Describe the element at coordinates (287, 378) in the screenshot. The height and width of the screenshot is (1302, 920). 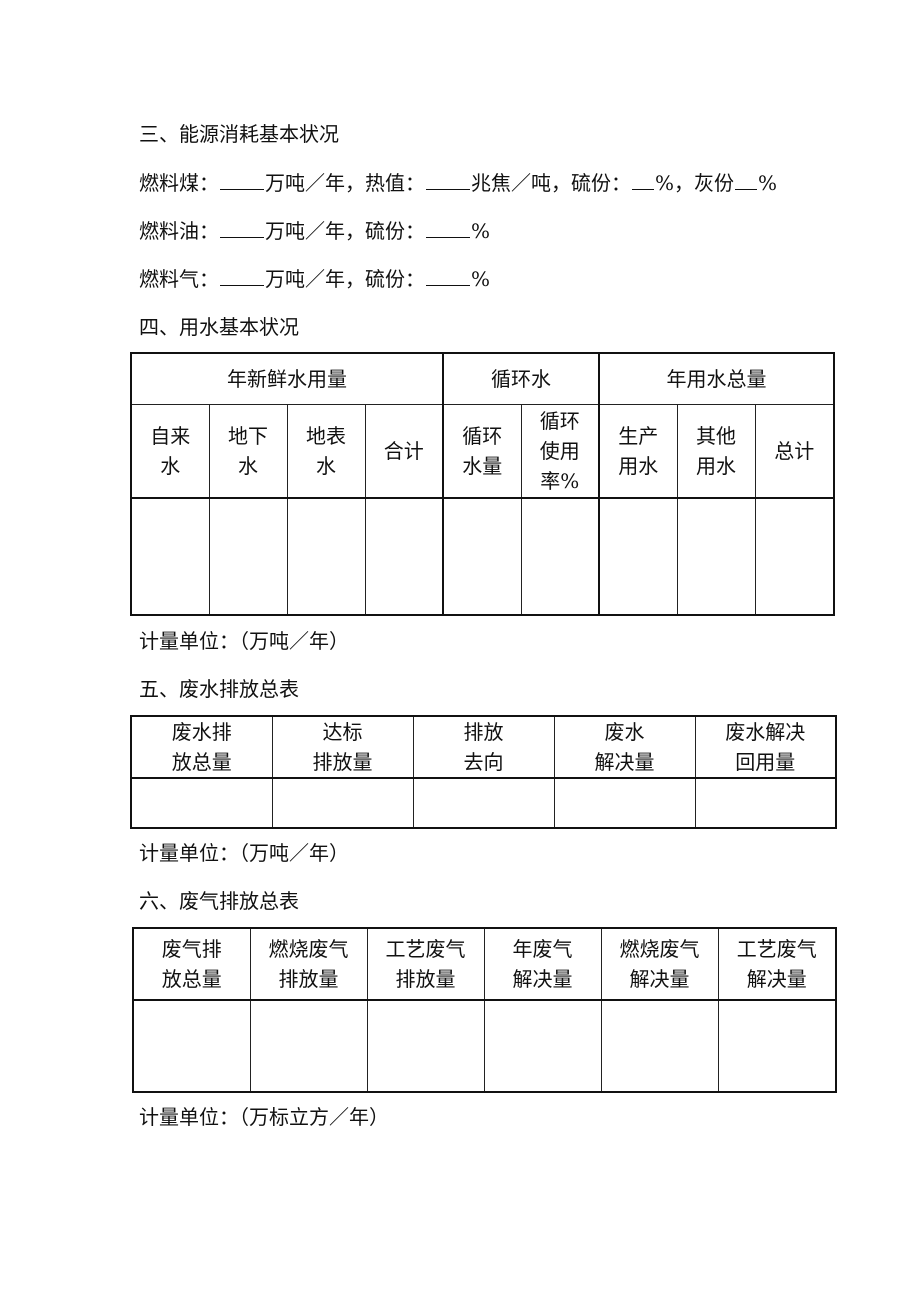
I see `group-header-fresh-water: 年新鲜水用量` at that location.